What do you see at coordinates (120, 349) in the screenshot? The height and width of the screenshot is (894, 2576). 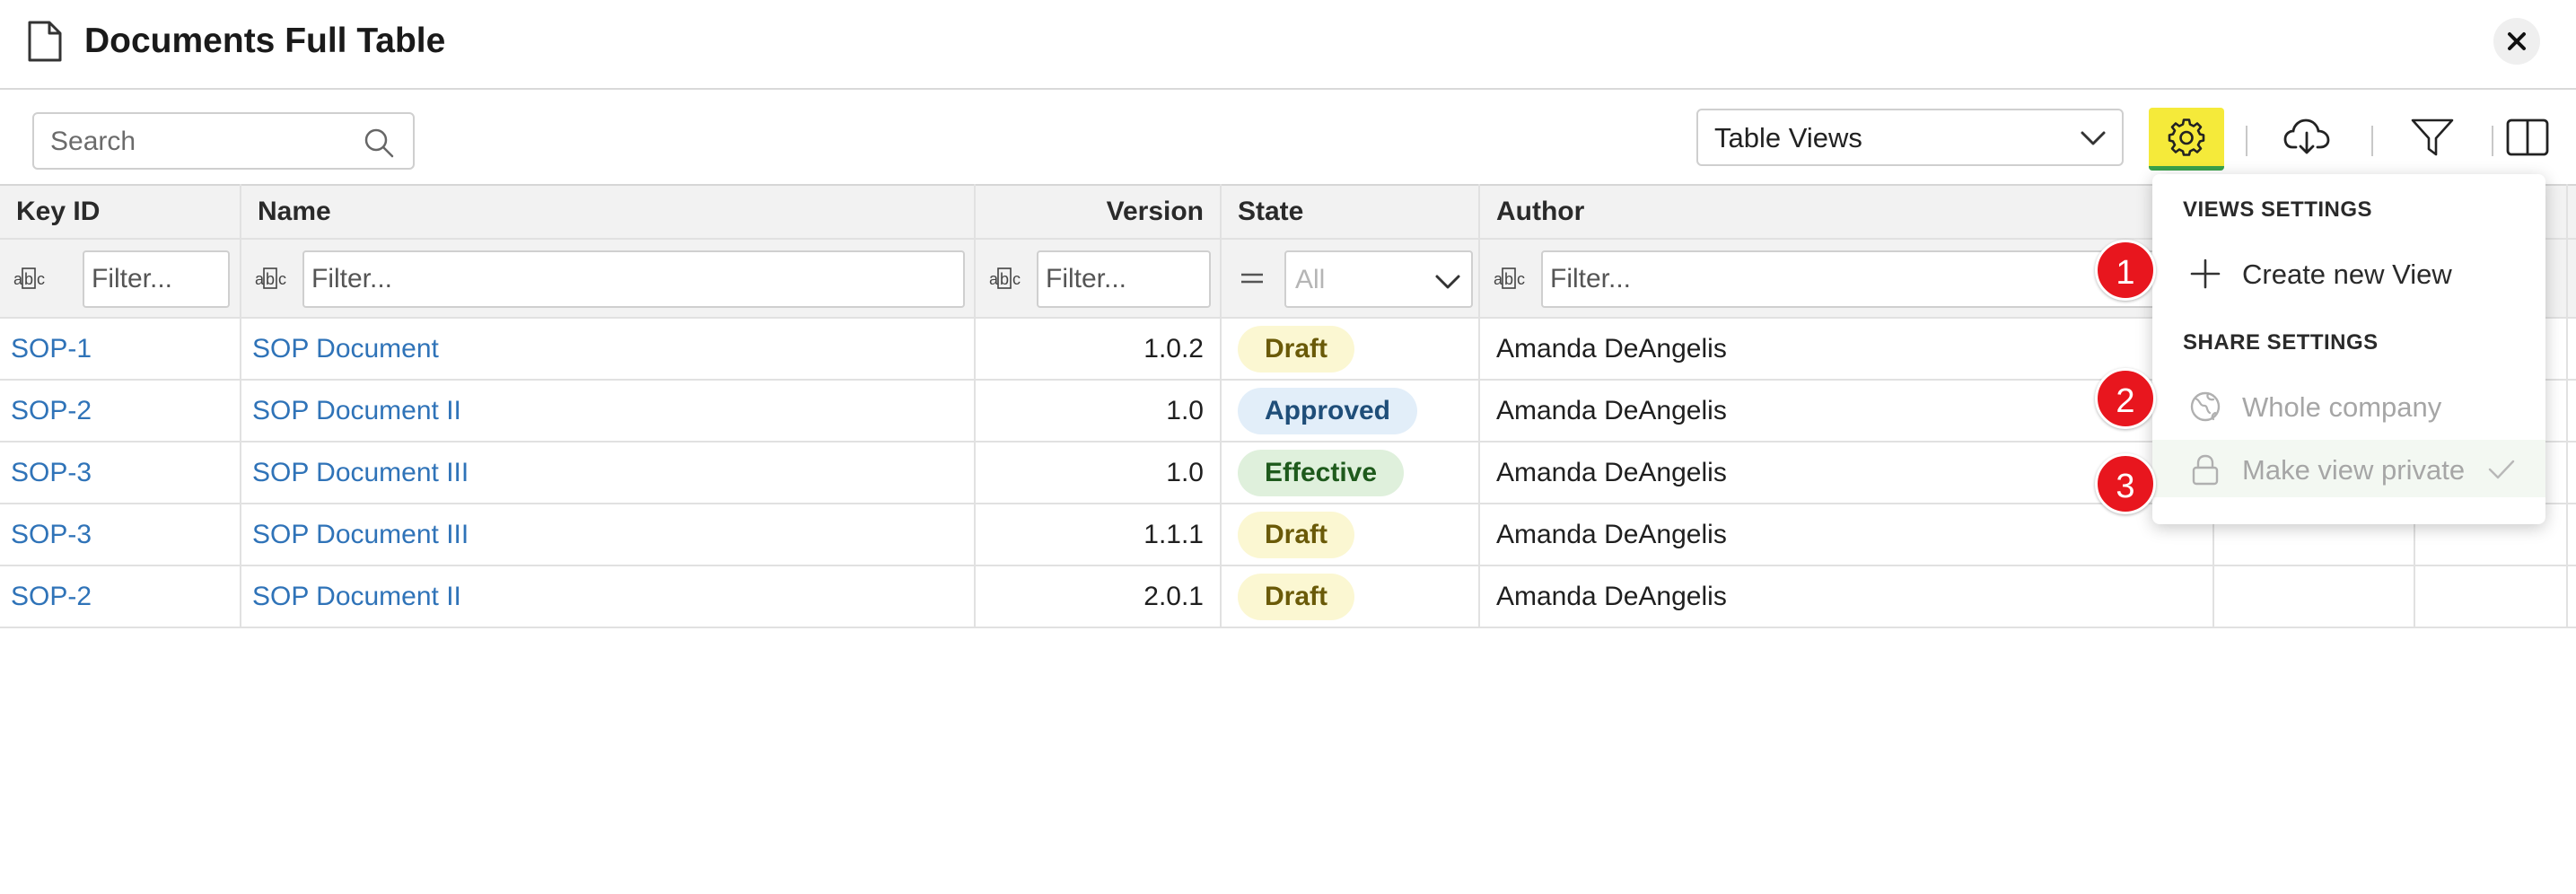 I see `cell-key-id: SOP-1` at bounding box center [120, 349].